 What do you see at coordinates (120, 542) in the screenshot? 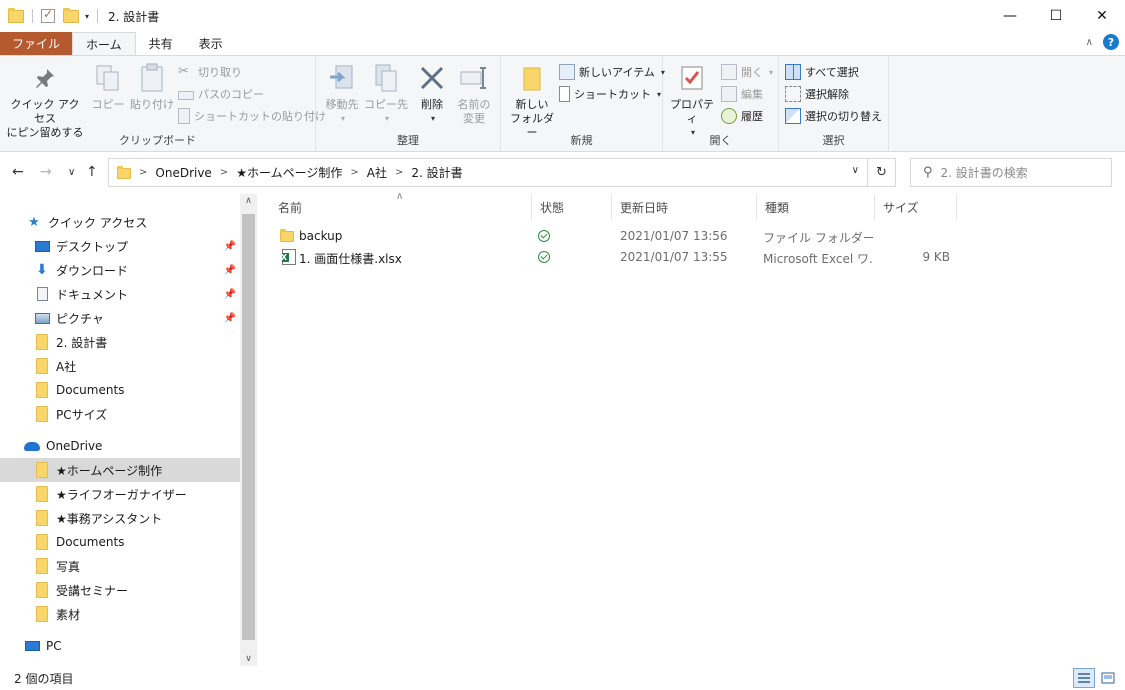
I see `nav-item-od-documents: Documents` at bounding box center [120, 542].